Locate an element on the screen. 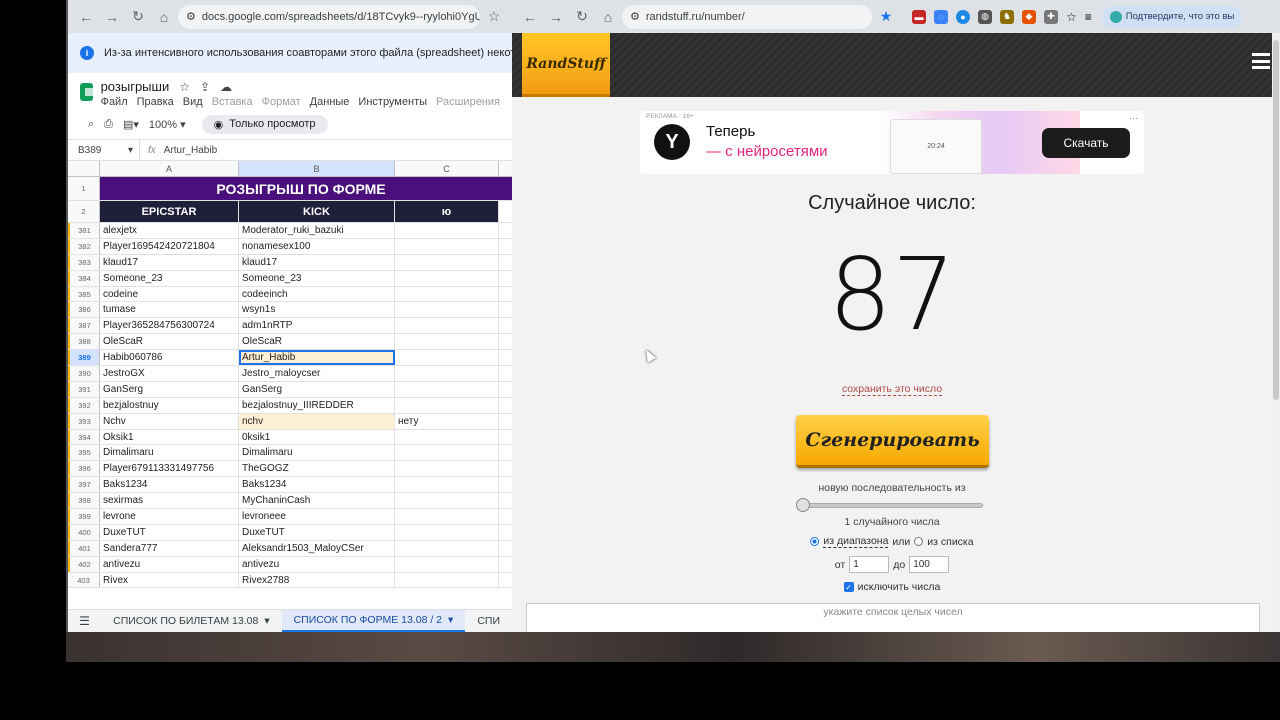 This screenshot has height=720, width=1280. col-header-a: A is located at coordinates (169, 168).